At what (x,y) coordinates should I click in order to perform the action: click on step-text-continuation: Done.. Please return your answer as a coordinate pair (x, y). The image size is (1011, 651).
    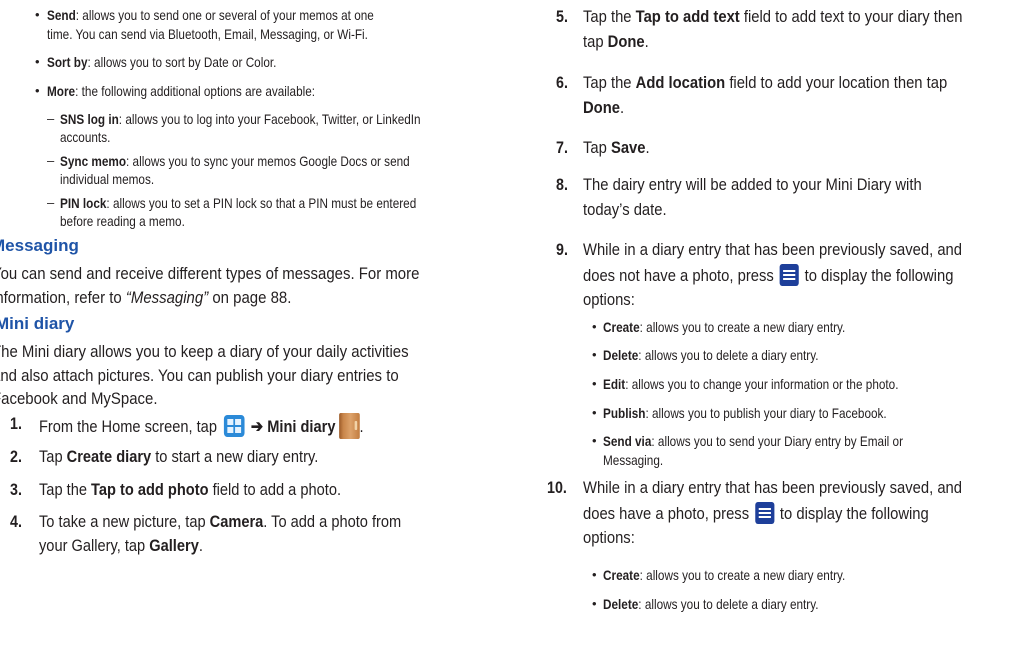
    Looking at the image, I should click on (604, 107).